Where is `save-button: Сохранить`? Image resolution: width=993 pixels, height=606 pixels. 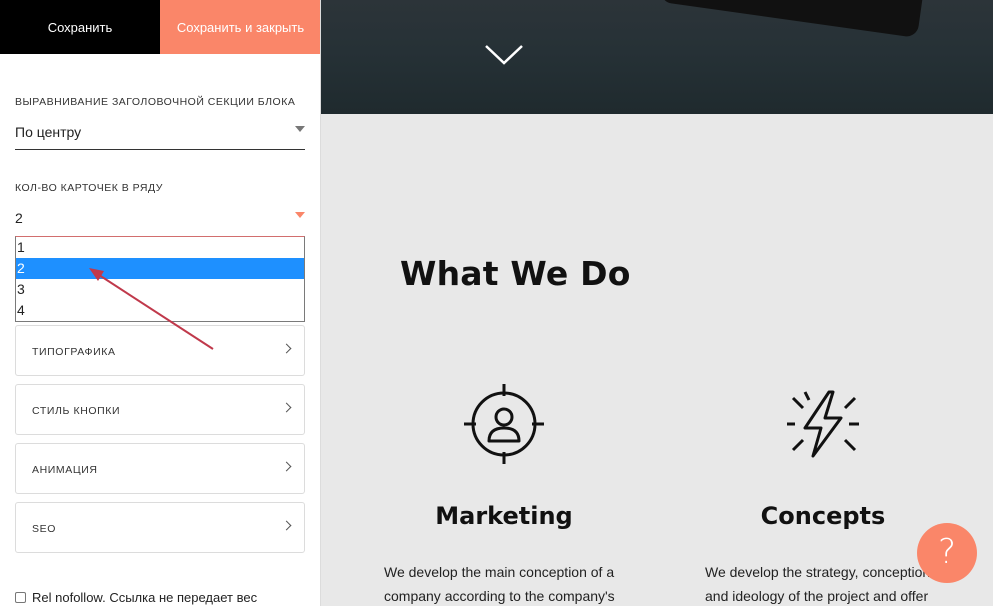 save-button: Сохранить is located at coordinates (80, 27).